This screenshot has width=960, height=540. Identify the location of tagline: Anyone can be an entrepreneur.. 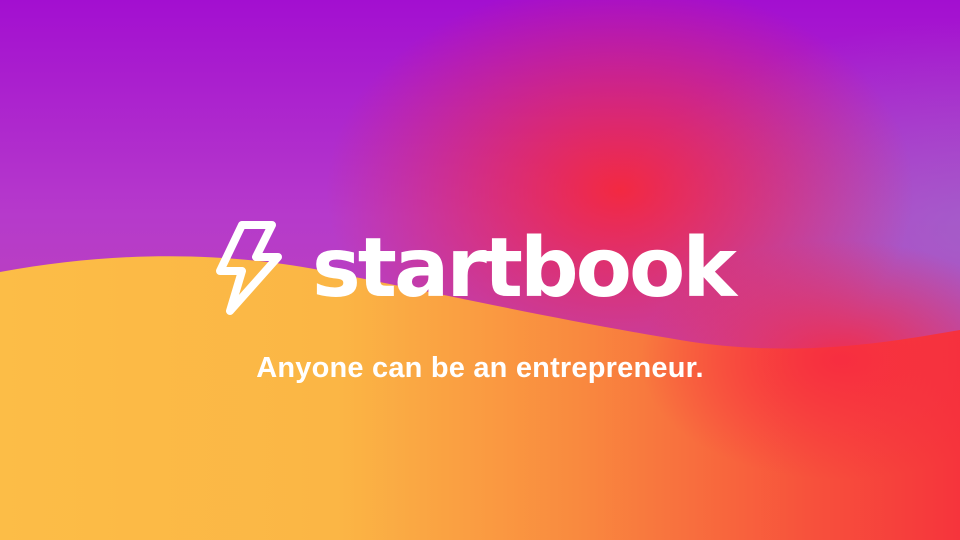
(480, 368).